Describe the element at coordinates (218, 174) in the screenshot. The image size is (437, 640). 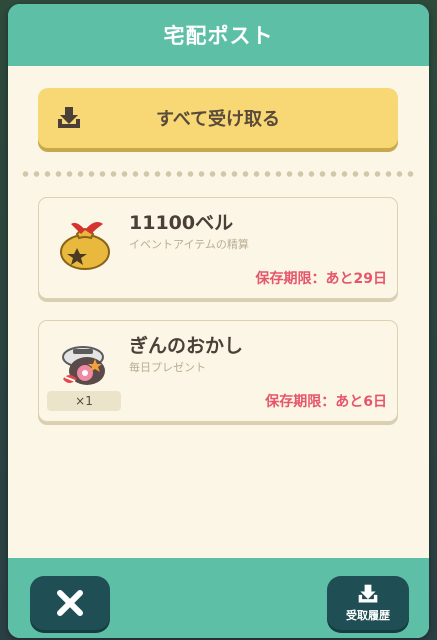
I see `dotted-divider` at that location.